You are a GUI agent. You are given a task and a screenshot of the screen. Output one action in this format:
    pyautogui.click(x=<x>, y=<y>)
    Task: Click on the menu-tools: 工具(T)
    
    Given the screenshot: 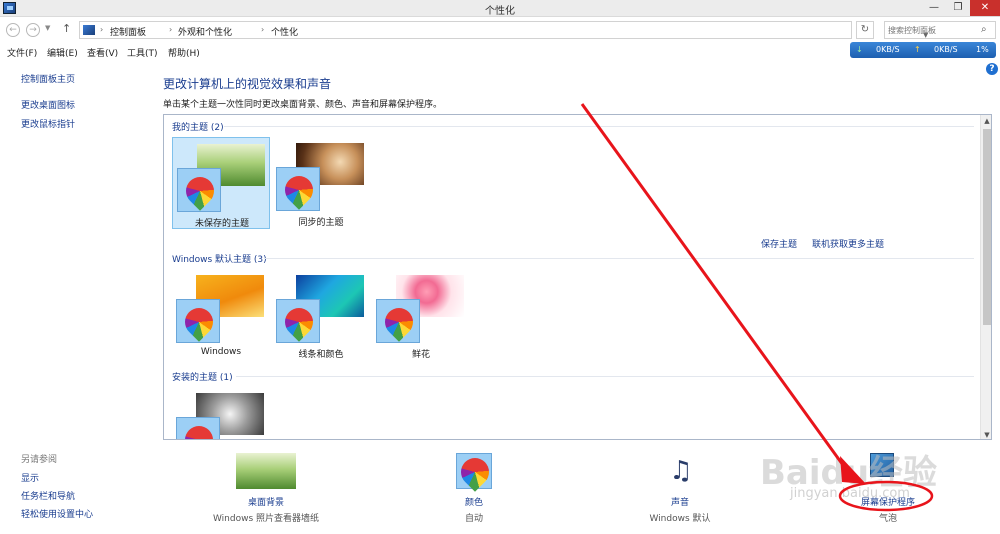 What is the action you would take?
    pyautogui.click(x=142, y=52)
    